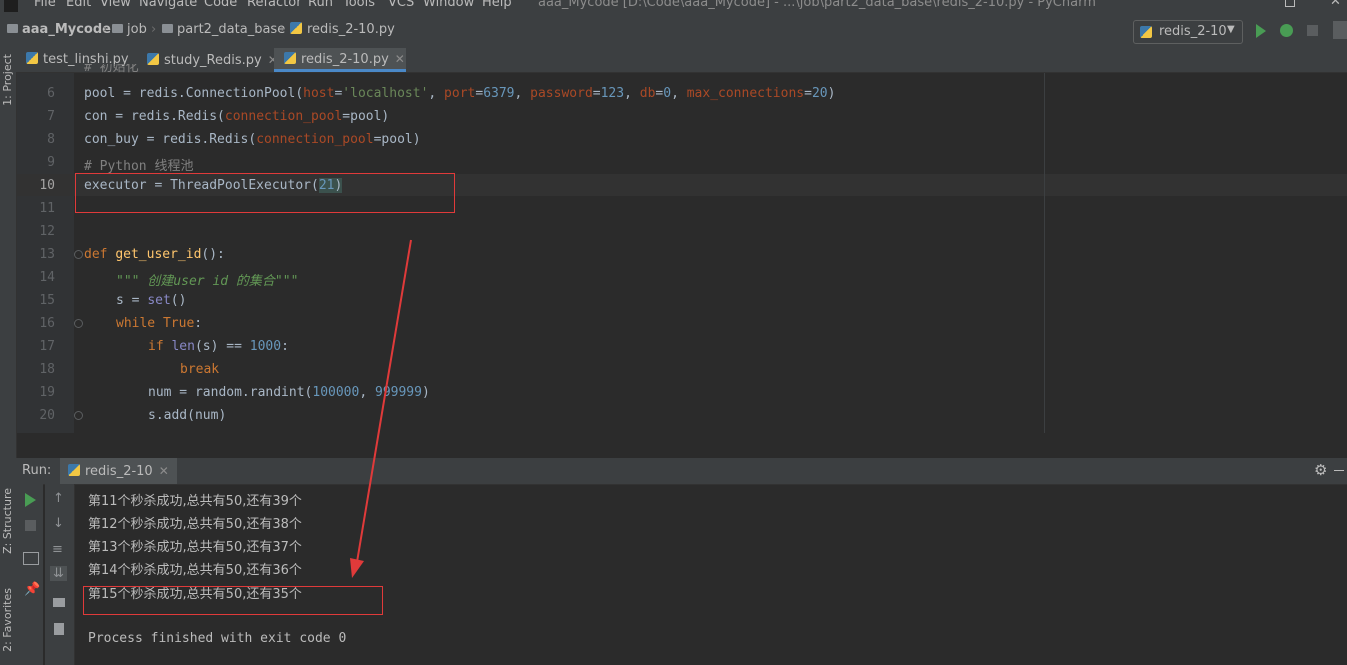  What do you see at coordinates (381, 408) in the screenshot?
I see `annotation-arrow-icon` at bounding box center [381, 408].